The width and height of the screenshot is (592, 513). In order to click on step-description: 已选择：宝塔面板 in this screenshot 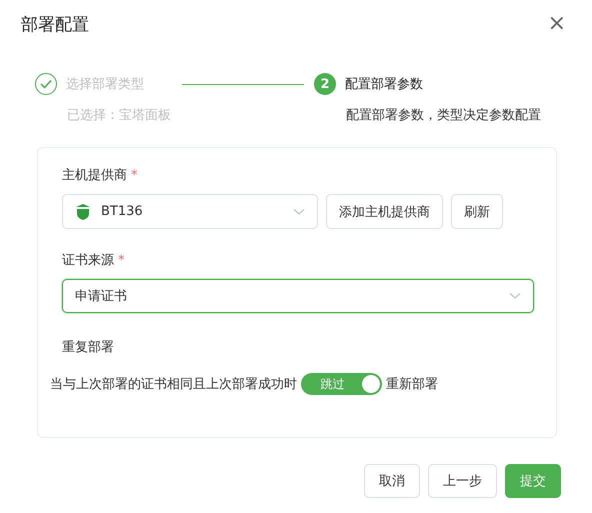, I will do `click(119, 115)`.